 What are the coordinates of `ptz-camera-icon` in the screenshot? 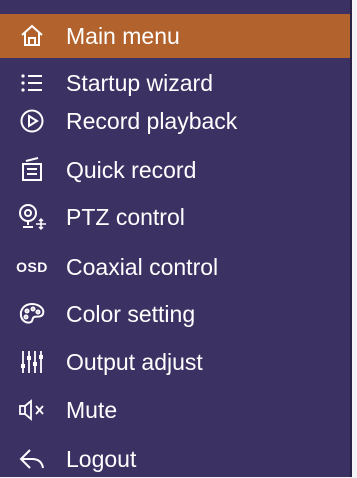 It's located at (32, 217).